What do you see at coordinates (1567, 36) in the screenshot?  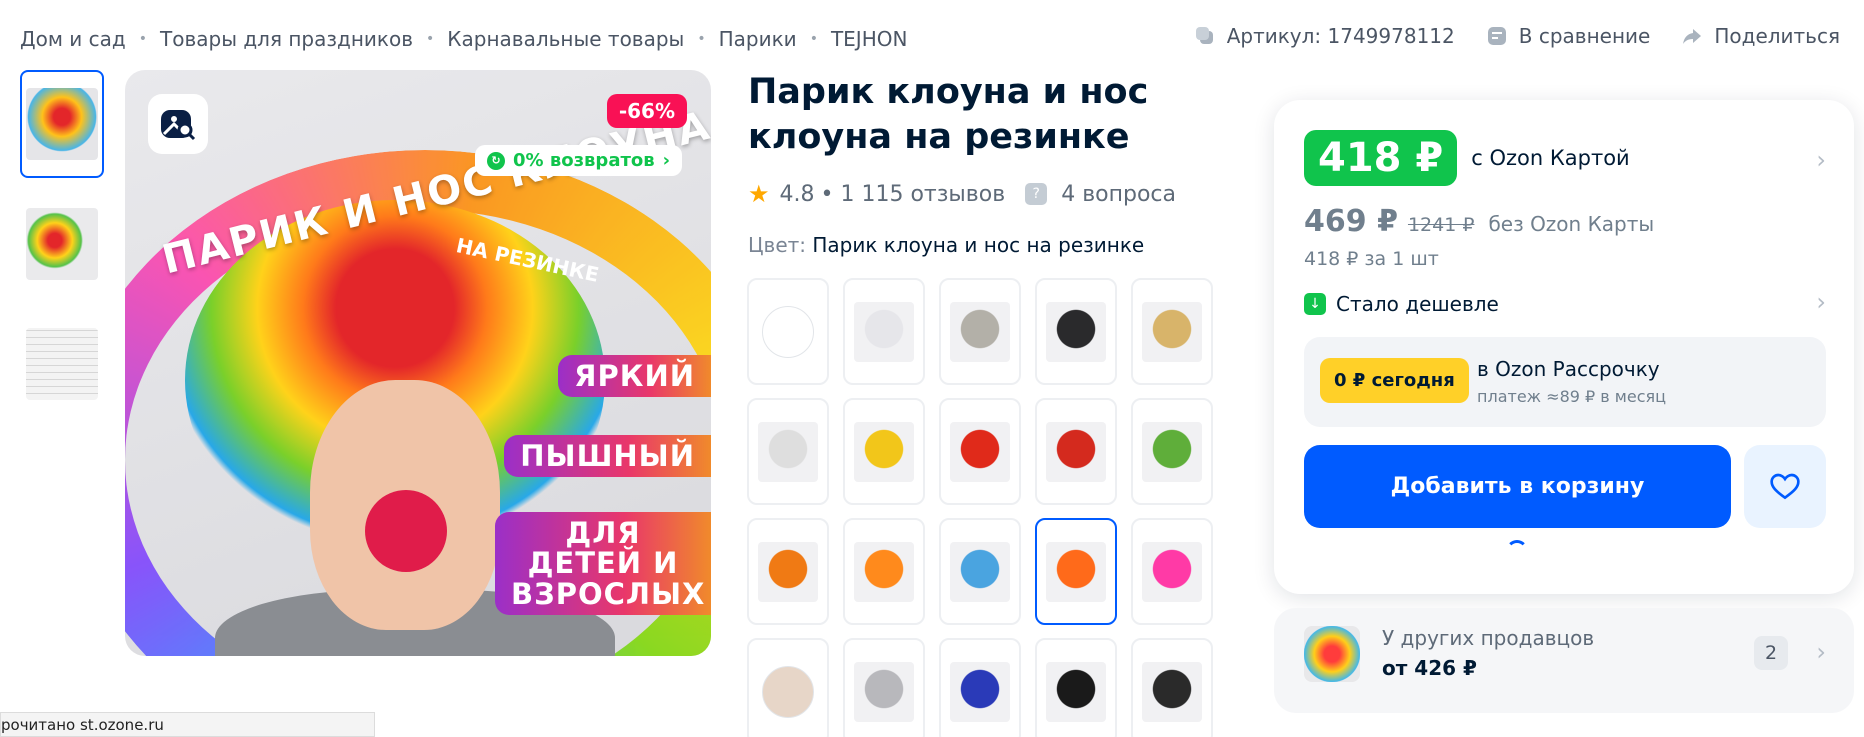 I see `compare-button: В сравнение` at bounding box center [1567, 36].